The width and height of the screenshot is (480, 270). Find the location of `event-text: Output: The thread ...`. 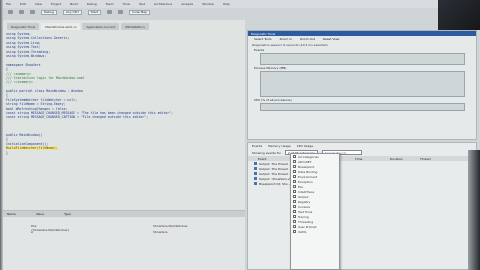

event-text: Output: The thread ... is located at coordinates (275, 168).